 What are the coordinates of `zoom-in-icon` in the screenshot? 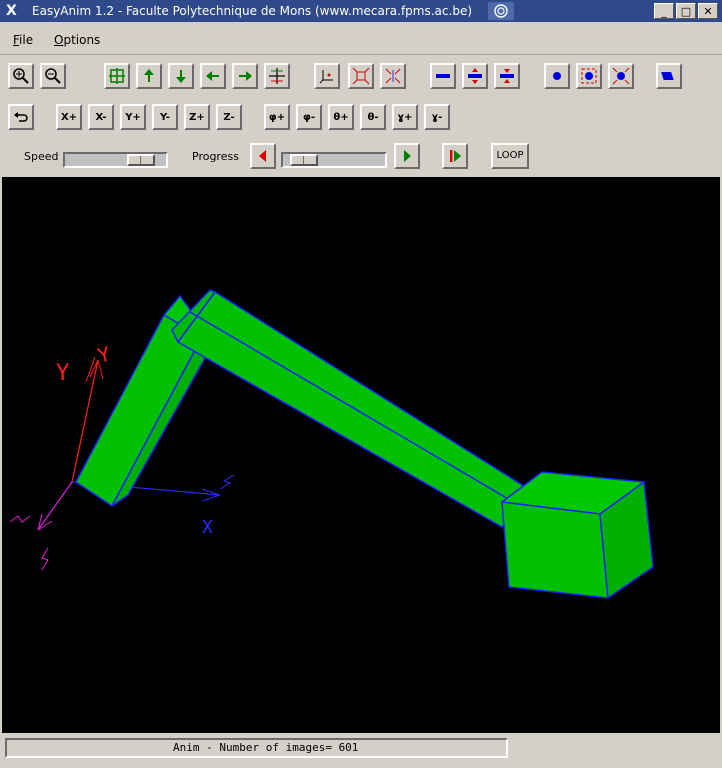 It's located at (21, 76).